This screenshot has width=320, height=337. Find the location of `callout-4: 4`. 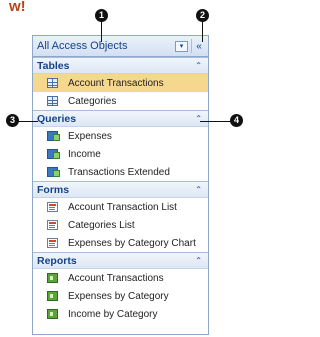

callout-4: 4 is located at coordinates (236, 120).